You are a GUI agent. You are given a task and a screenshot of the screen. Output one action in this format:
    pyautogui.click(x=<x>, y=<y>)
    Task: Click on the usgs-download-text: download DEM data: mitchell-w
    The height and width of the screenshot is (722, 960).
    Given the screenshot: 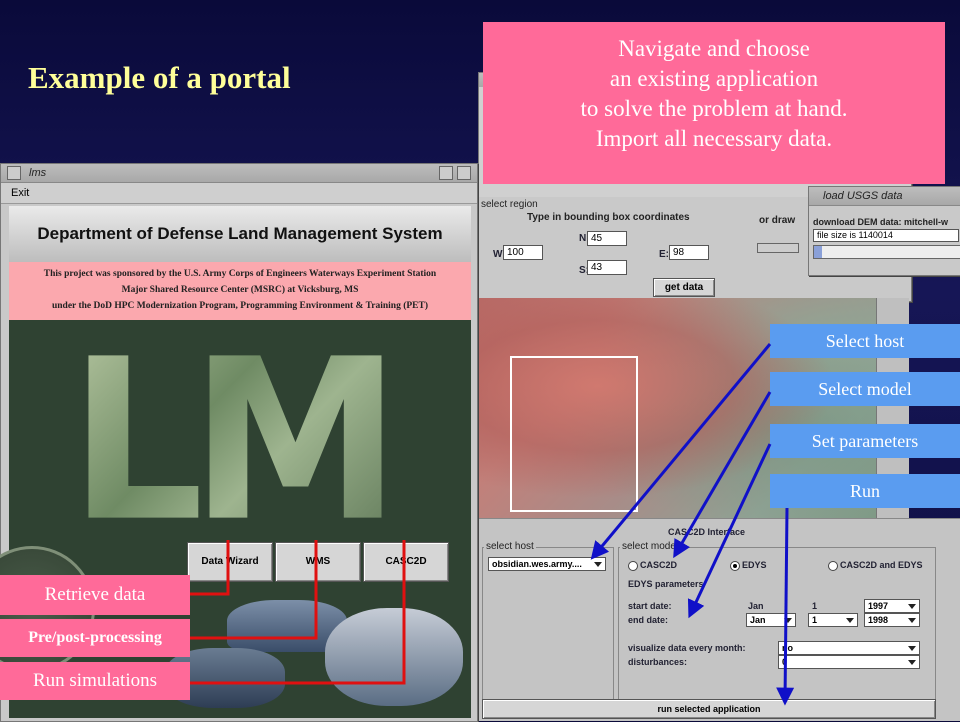 What is the action you would take?
    pyautogui.click(x=881, y=222)
    